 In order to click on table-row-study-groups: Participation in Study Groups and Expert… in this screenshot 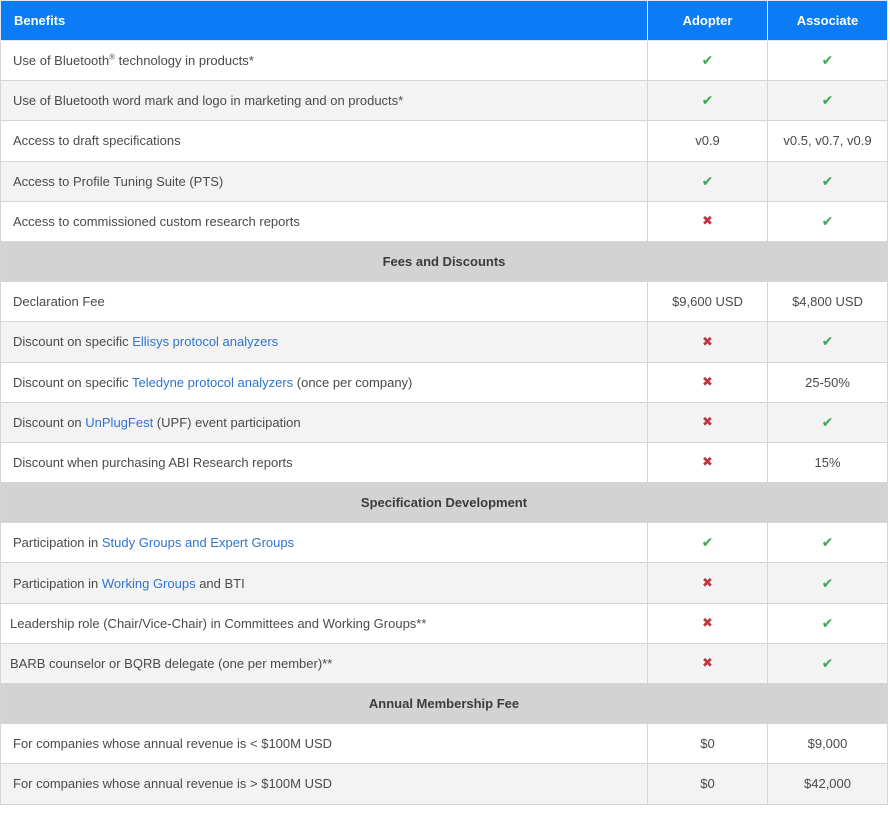, I will do `click(444, 543)`.